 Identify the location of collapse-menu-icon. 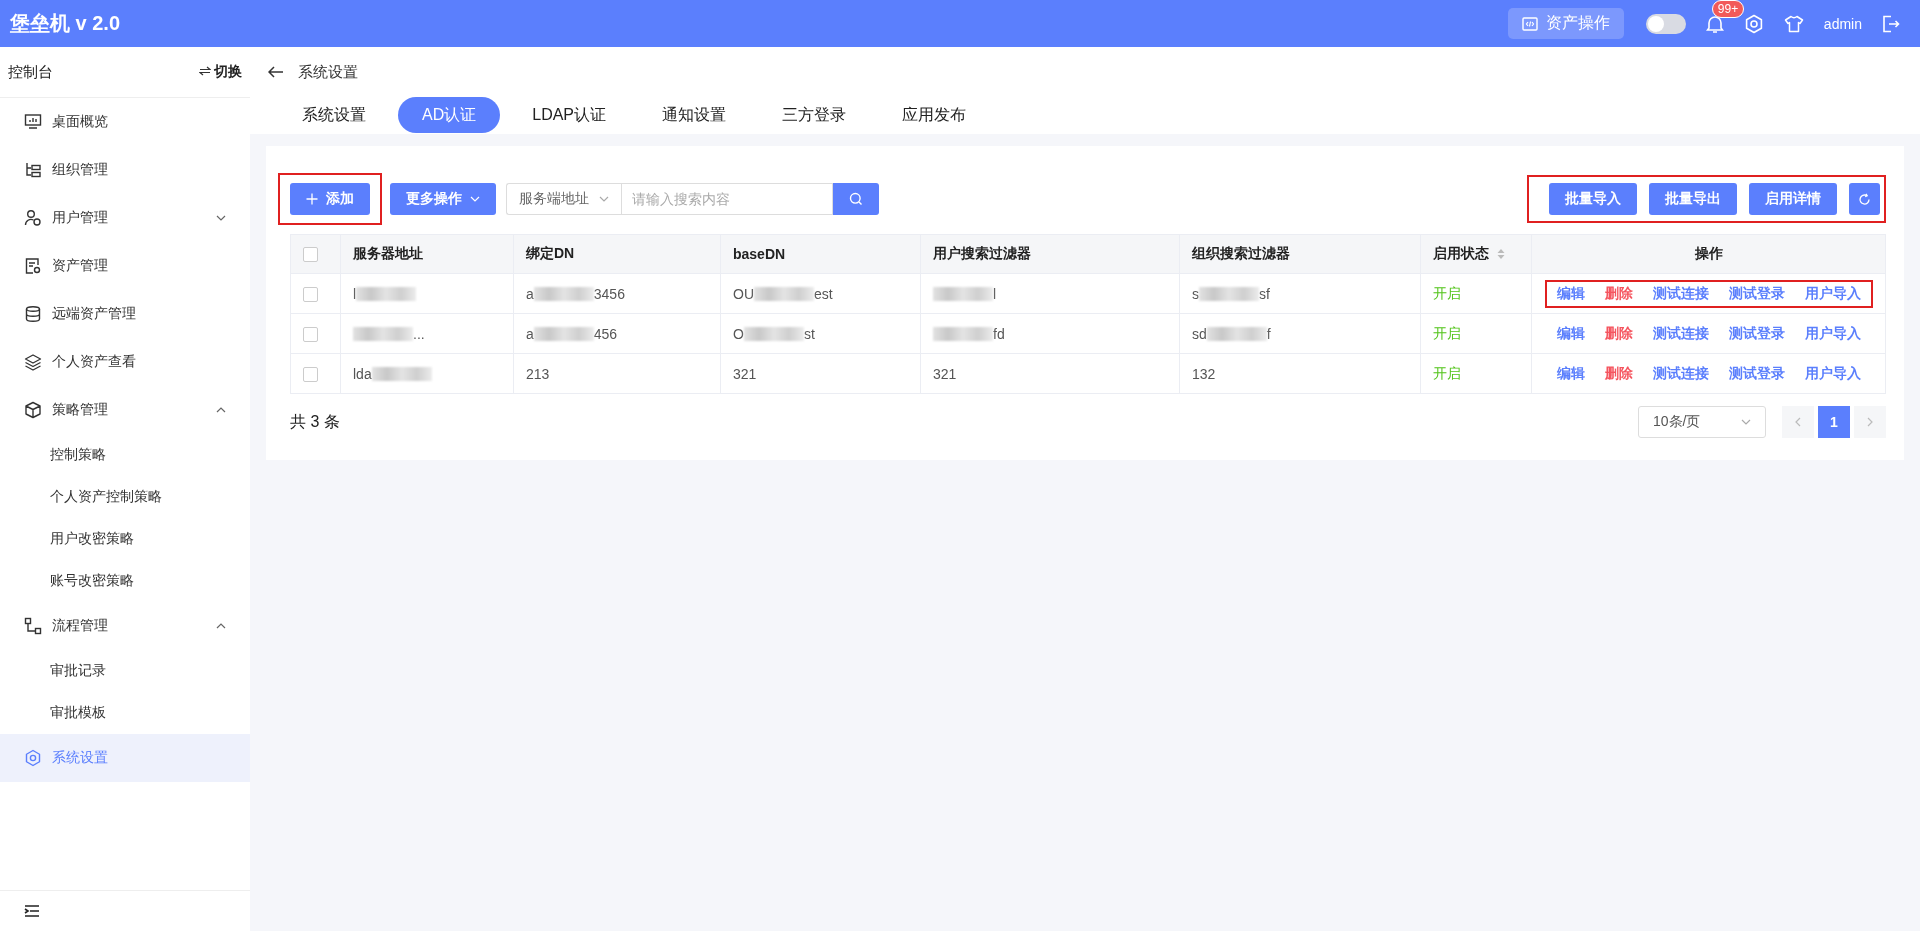
(32, 911).